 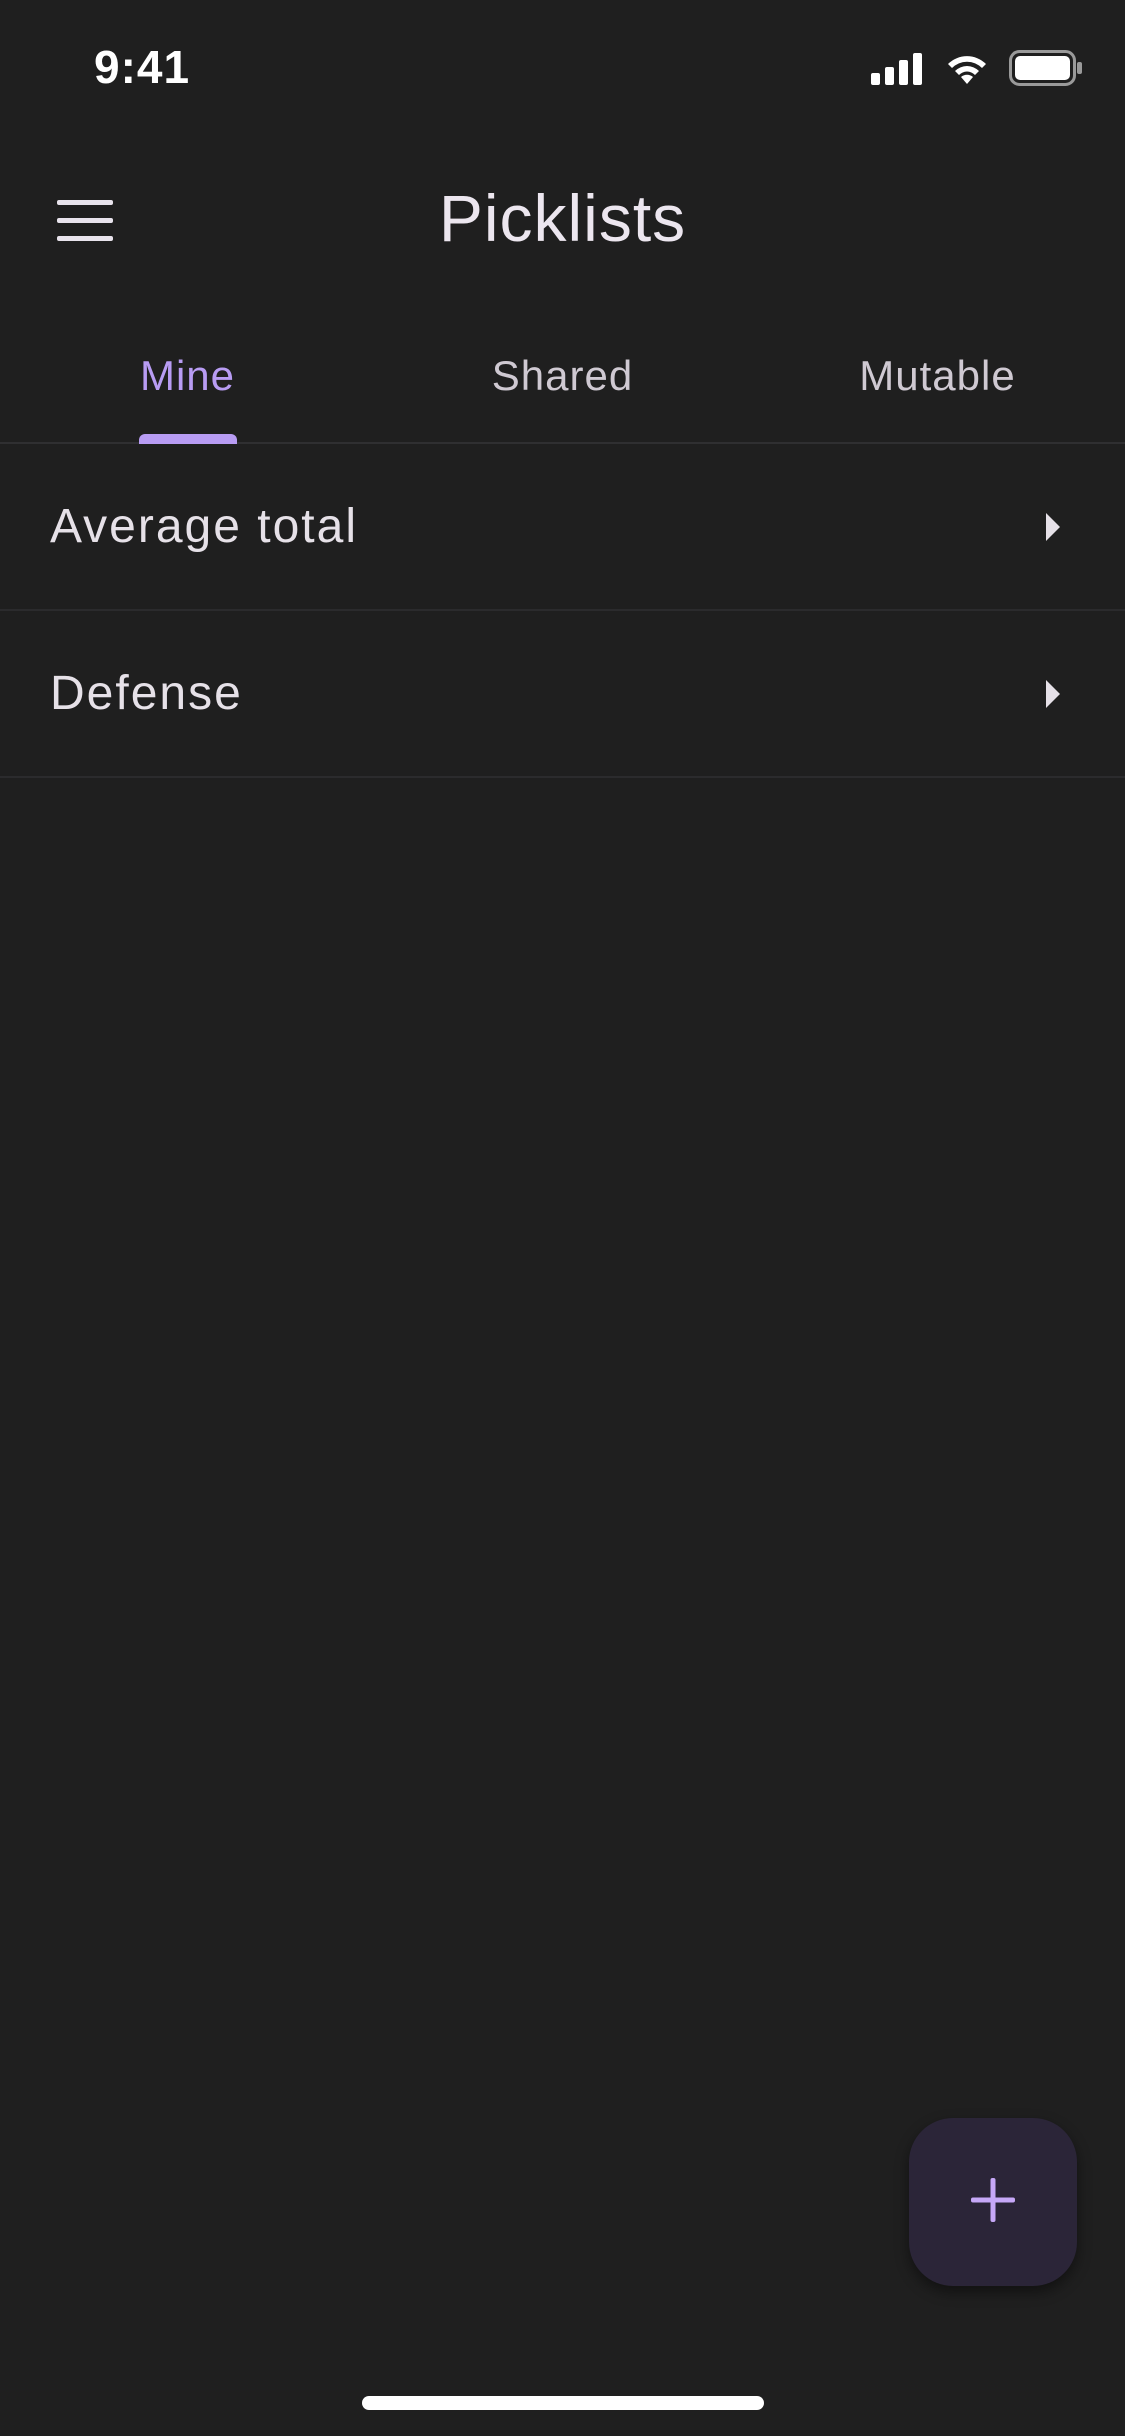 I want to click on plus-icon, so click(x=993, y=2202).